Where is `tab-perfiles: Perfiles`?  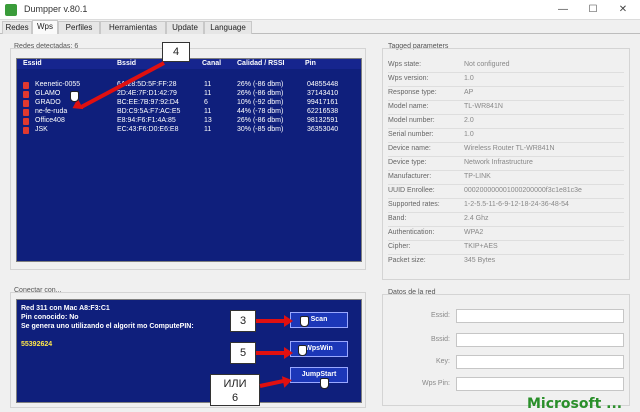
tab-perfiles: Perfiles is located at coordinates (79, 27).